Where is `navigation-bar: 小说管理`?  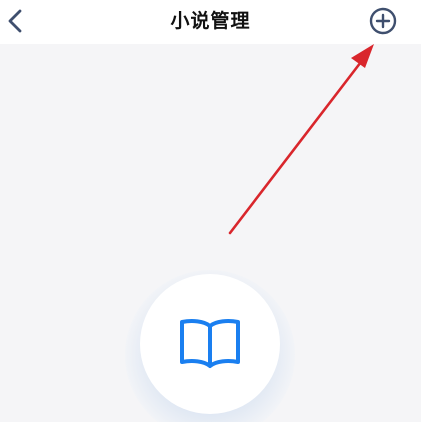 navigation-bar: 小说管理 is located at coordinates (210, 22).